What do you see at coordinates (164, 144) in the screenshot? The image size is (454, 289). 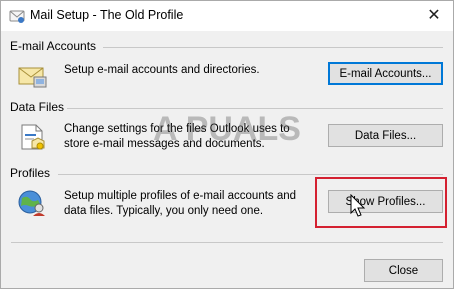 I see `data-files-description-line-2: store e-mail messages and documents.` at bounding box center [164, 144].